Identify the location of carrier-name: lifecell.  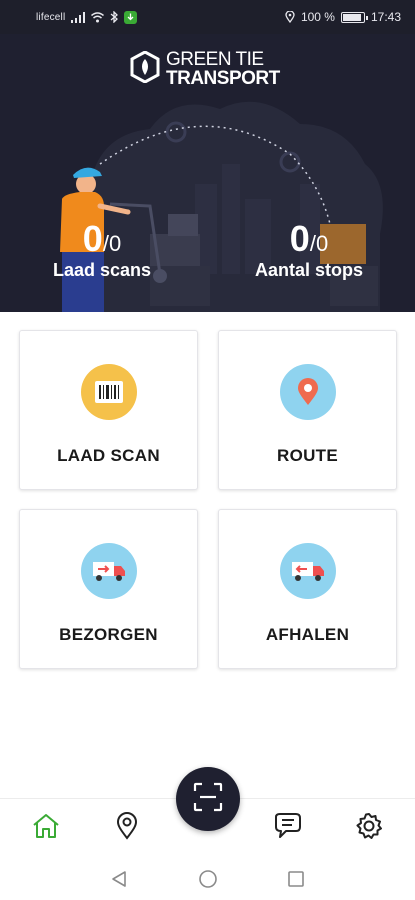
(51, 17).